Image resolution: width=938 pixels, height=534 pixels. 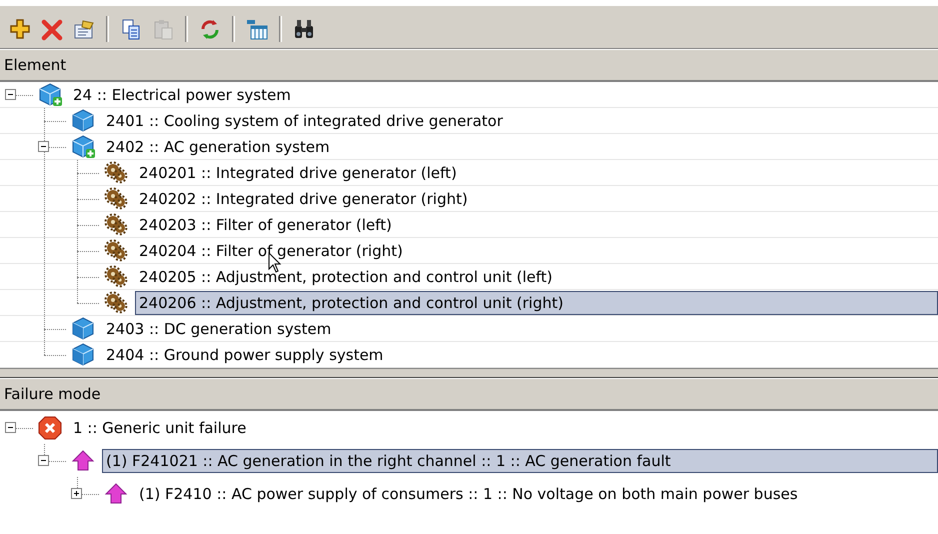 What do you see at coordinates (469, 373) in the screenshot?
I see `splitter` at bounding box center [469, 373].